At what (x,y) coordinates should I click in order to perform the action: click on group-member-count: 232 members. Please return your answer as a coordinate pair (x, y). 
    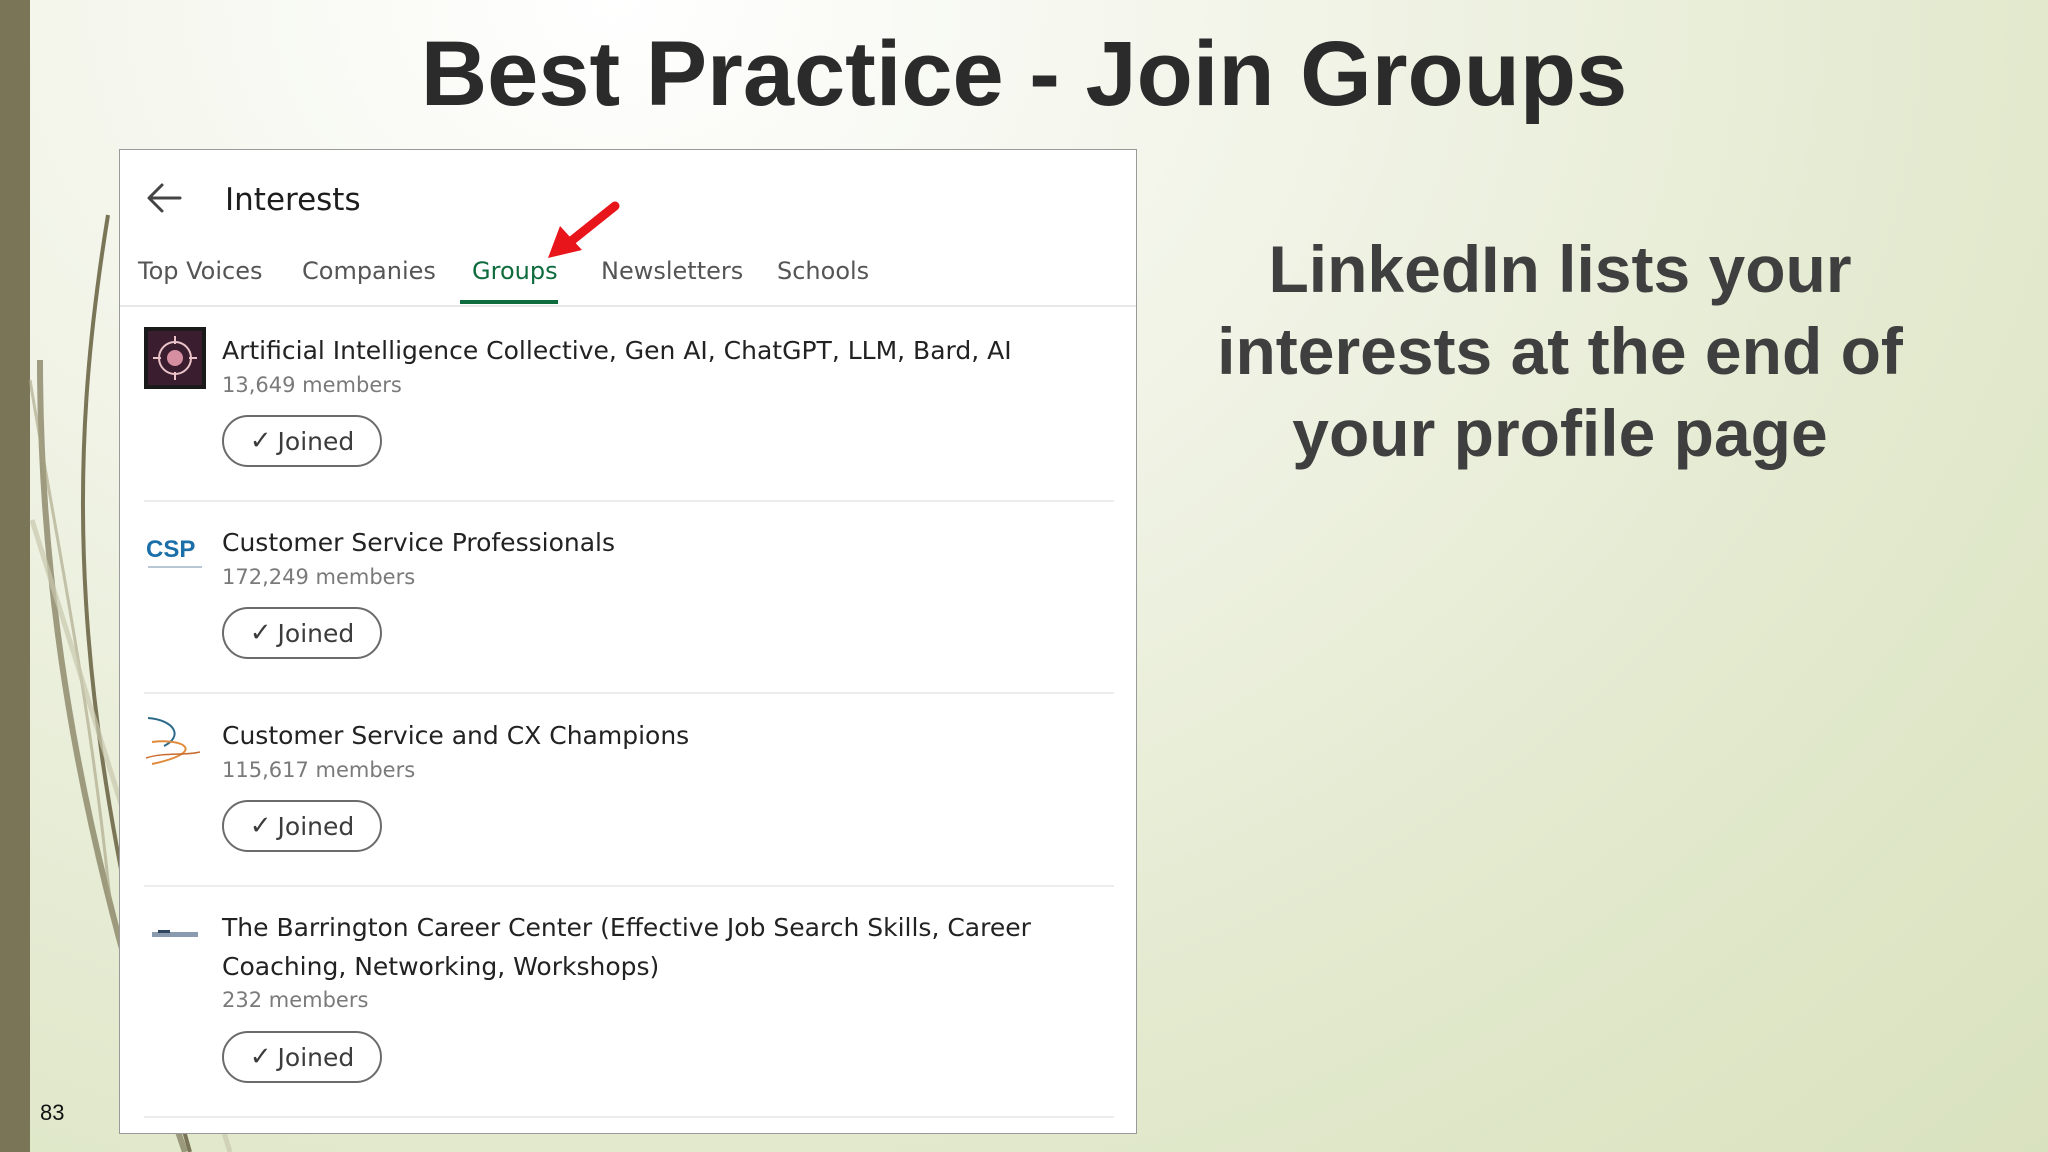
    Looking at the image, I should click on (295, 1000).